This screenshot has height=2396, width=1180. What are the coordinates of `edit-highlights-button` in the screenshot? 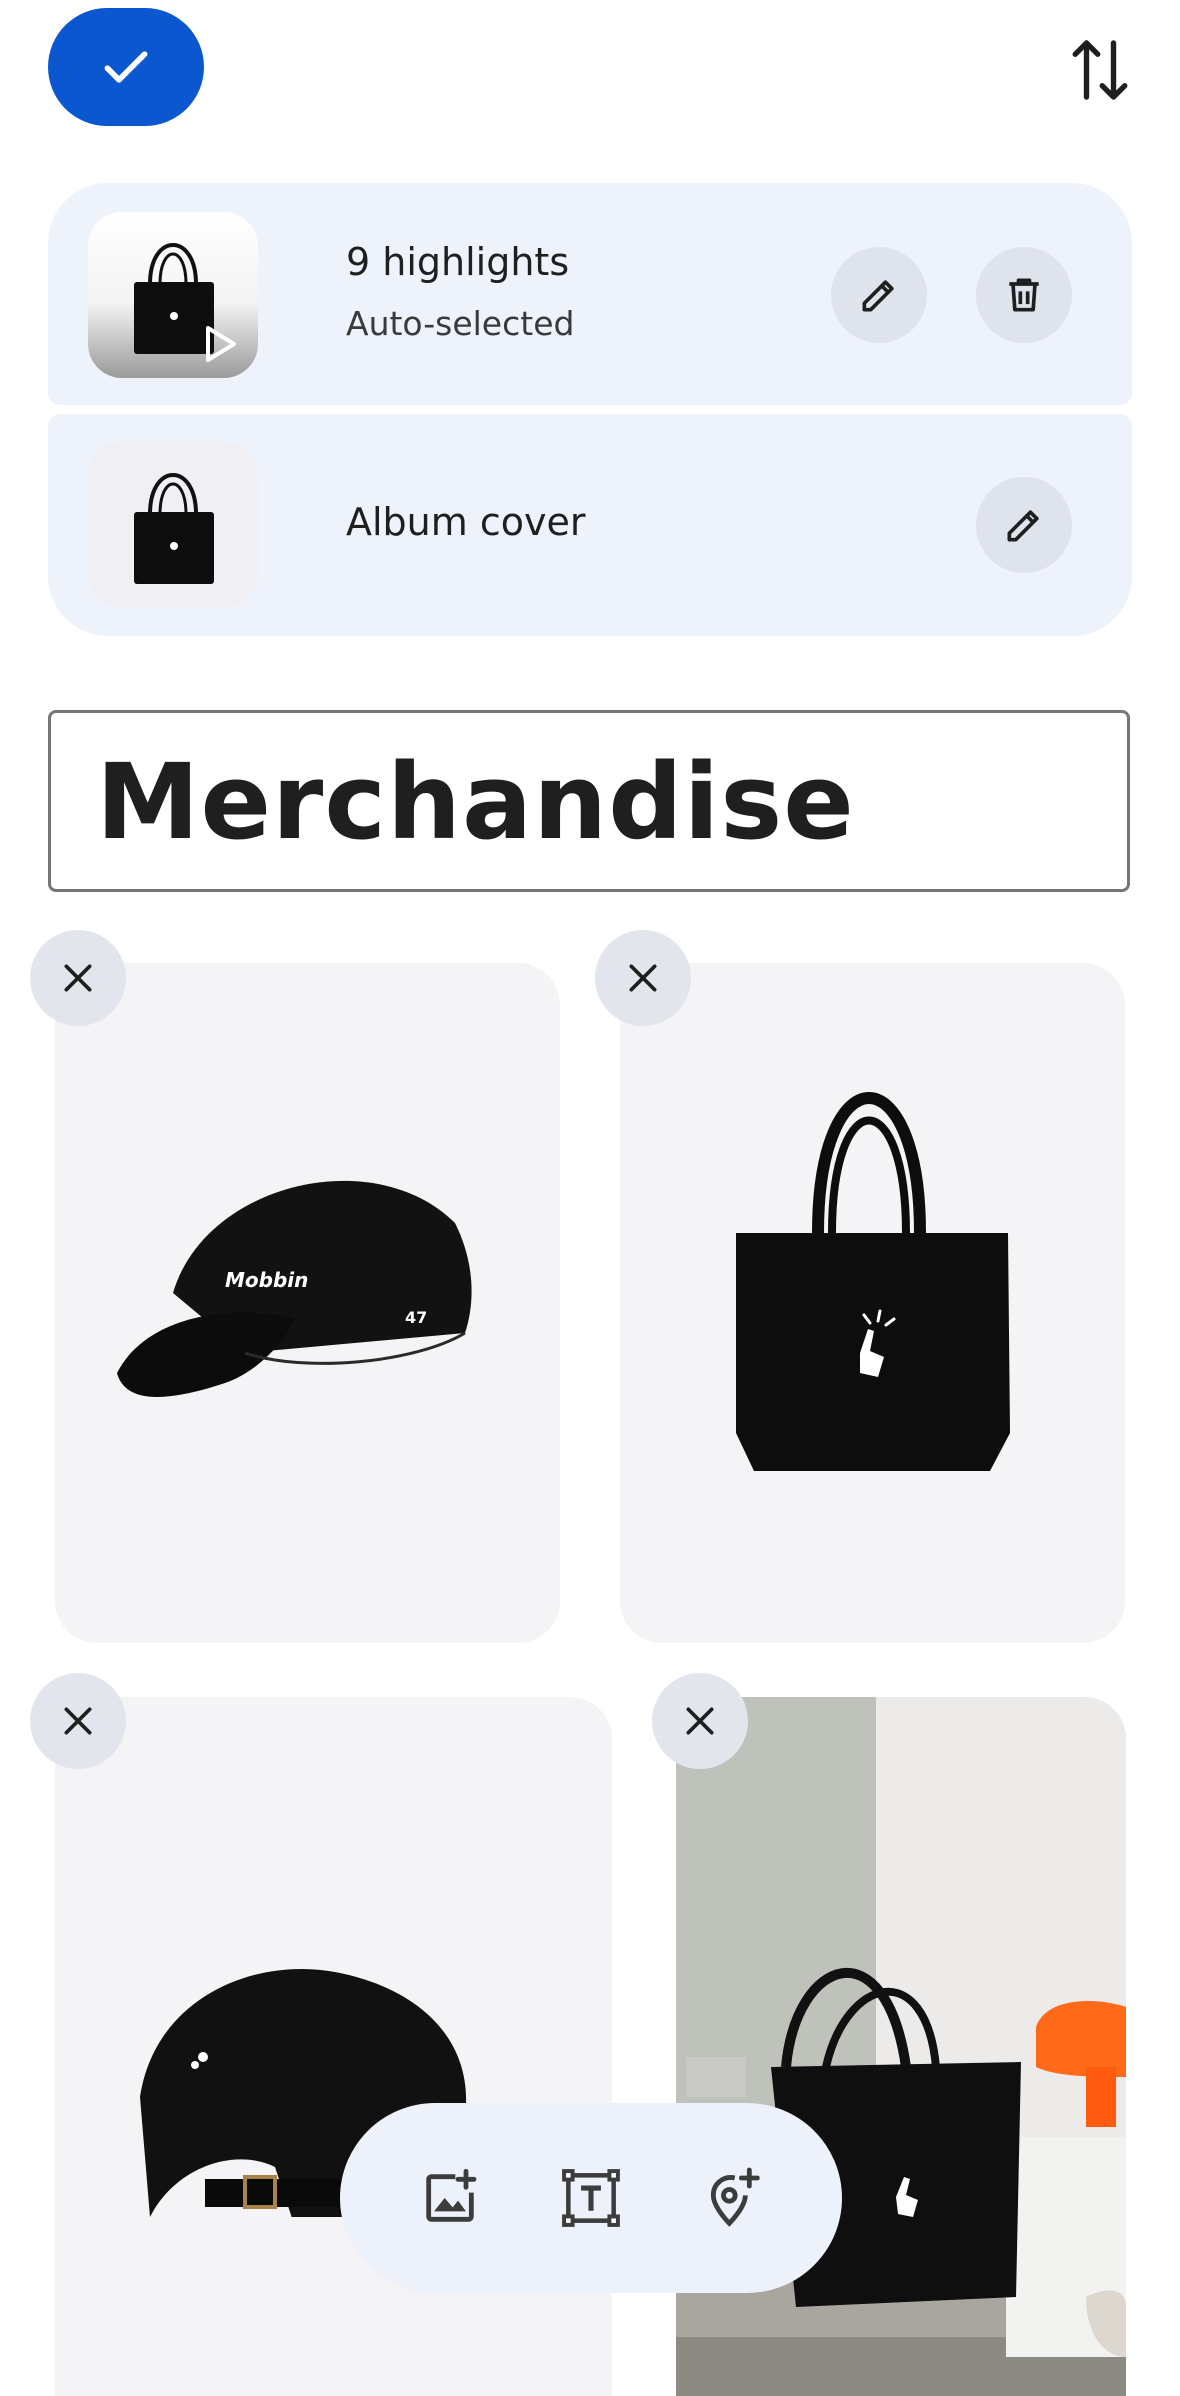 It's located at (879, 295).